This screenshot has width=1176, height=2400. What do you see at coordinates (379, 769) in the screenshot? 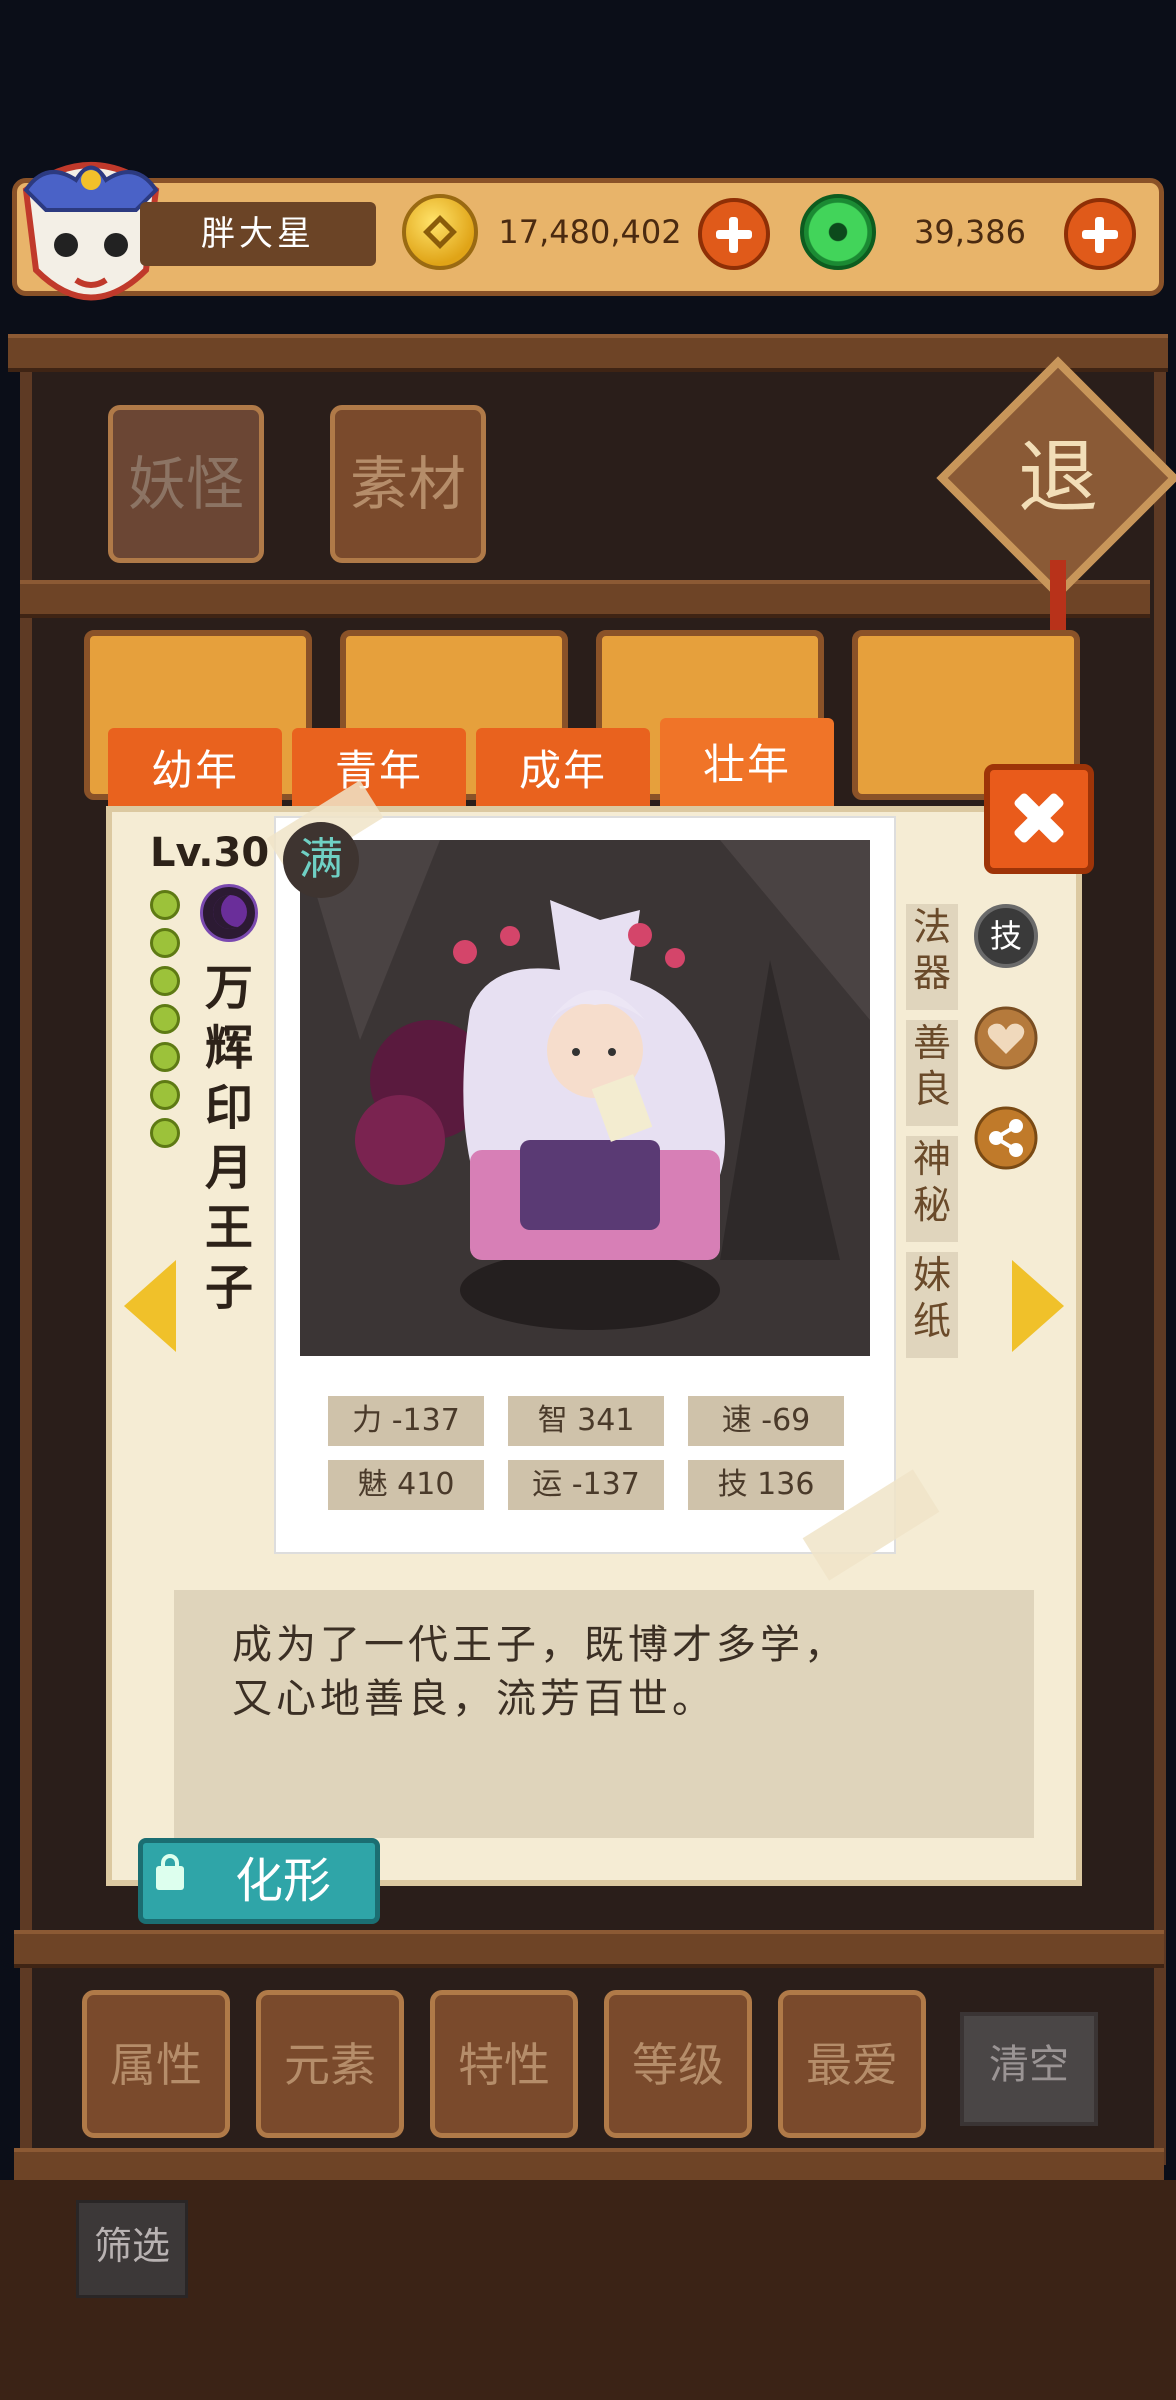
I see `tab-age-youth: 青年` at bounding box center [379, 769].